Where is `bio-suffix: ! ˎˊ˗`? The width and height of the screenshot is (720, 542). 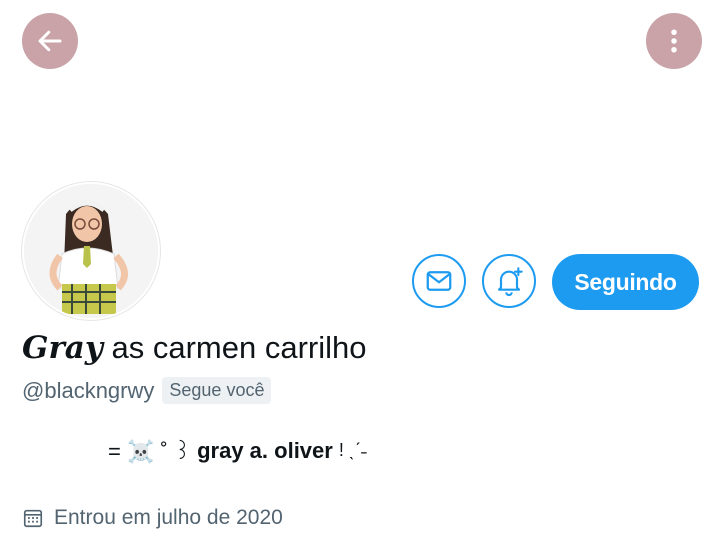
bio-suffix: ! ˎˊ˗ is located at coordinates (352, 450).